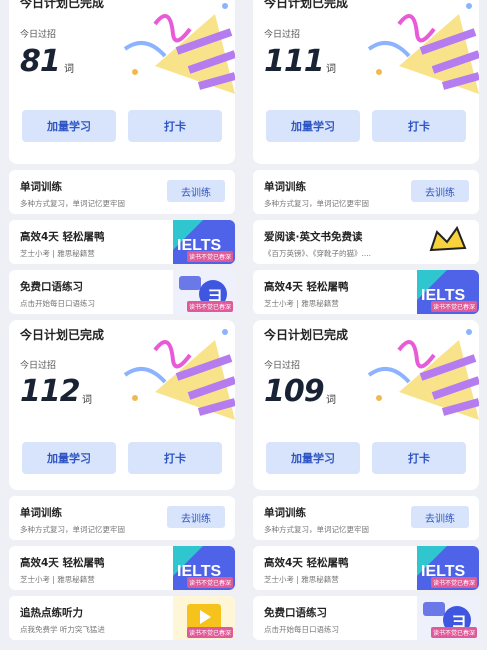 This screenshot has width=487, height=650. I want to click on row-title: 爱阅读·英文书免费读, so click(313, 237).